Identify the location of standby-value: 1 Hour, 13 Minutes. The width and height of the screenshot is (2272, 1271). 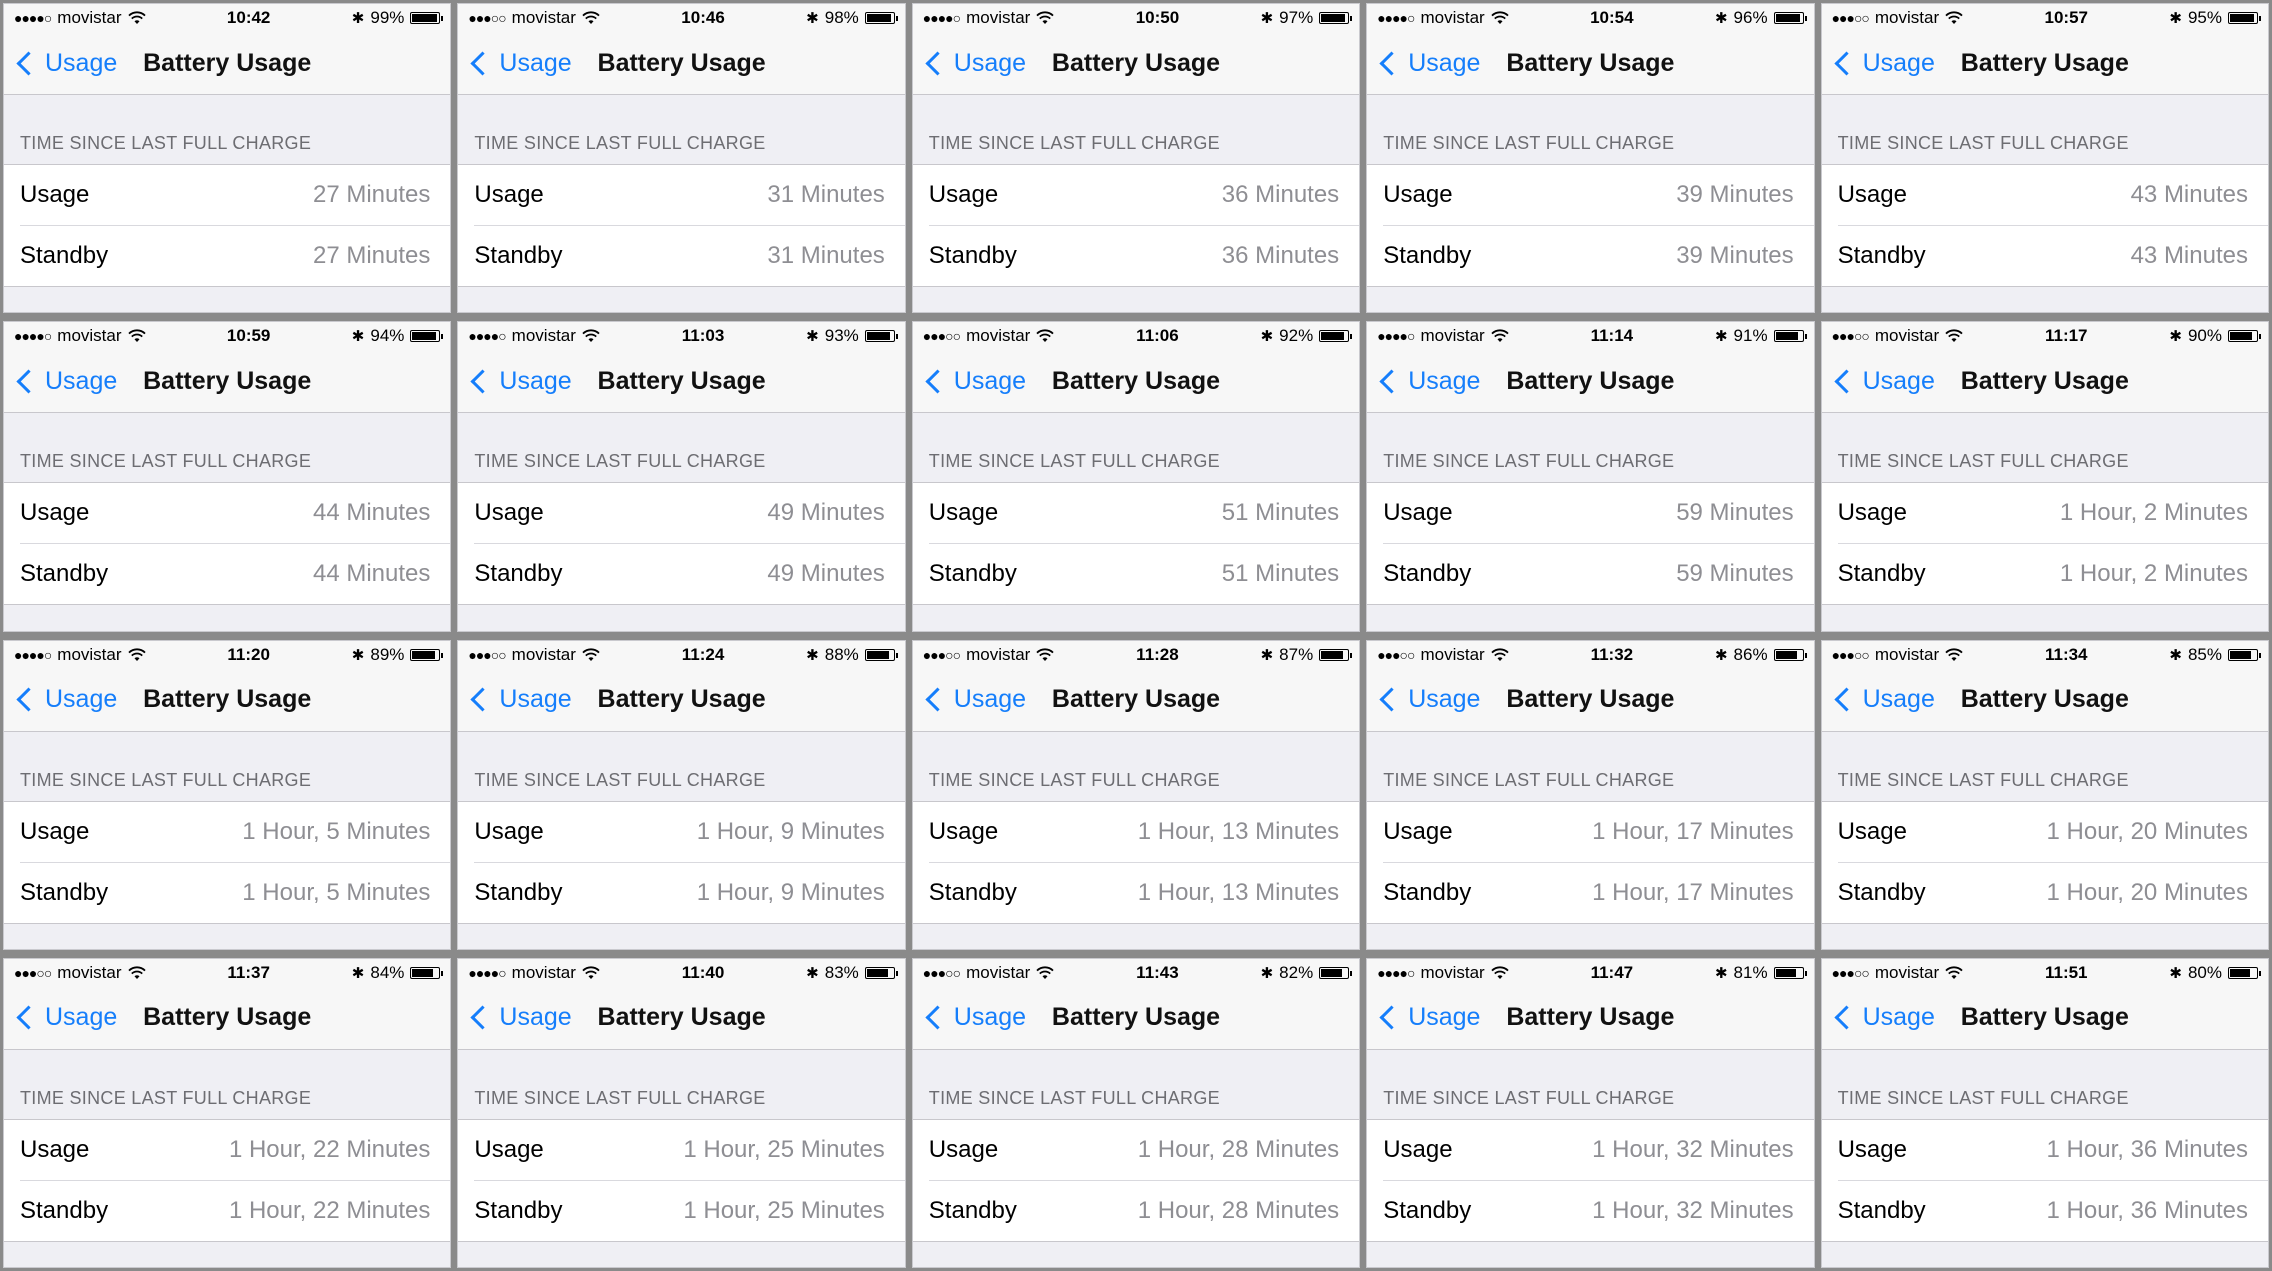
(1238, 892).